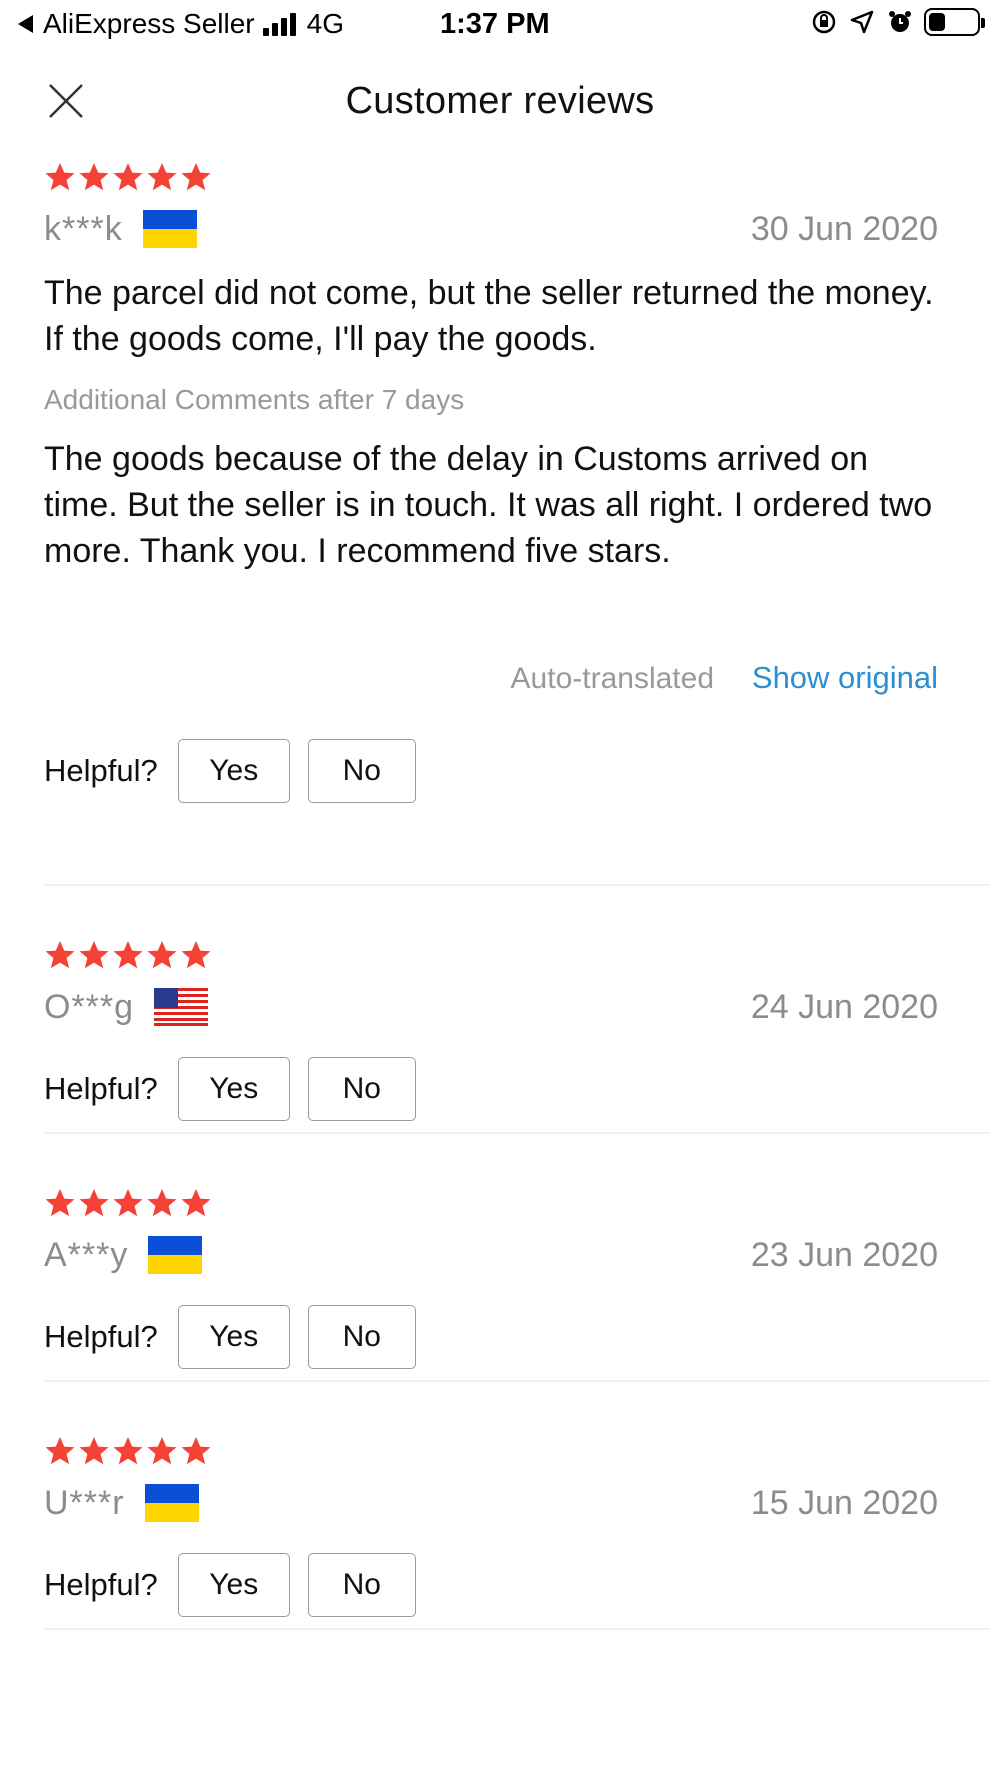 This screenshot has height=1778, width=1000. What do you see at coordinates (844, 1254) in the screenshot?
I see `review-date: 23 Jun 2020` at bounding box center [844, 1254].